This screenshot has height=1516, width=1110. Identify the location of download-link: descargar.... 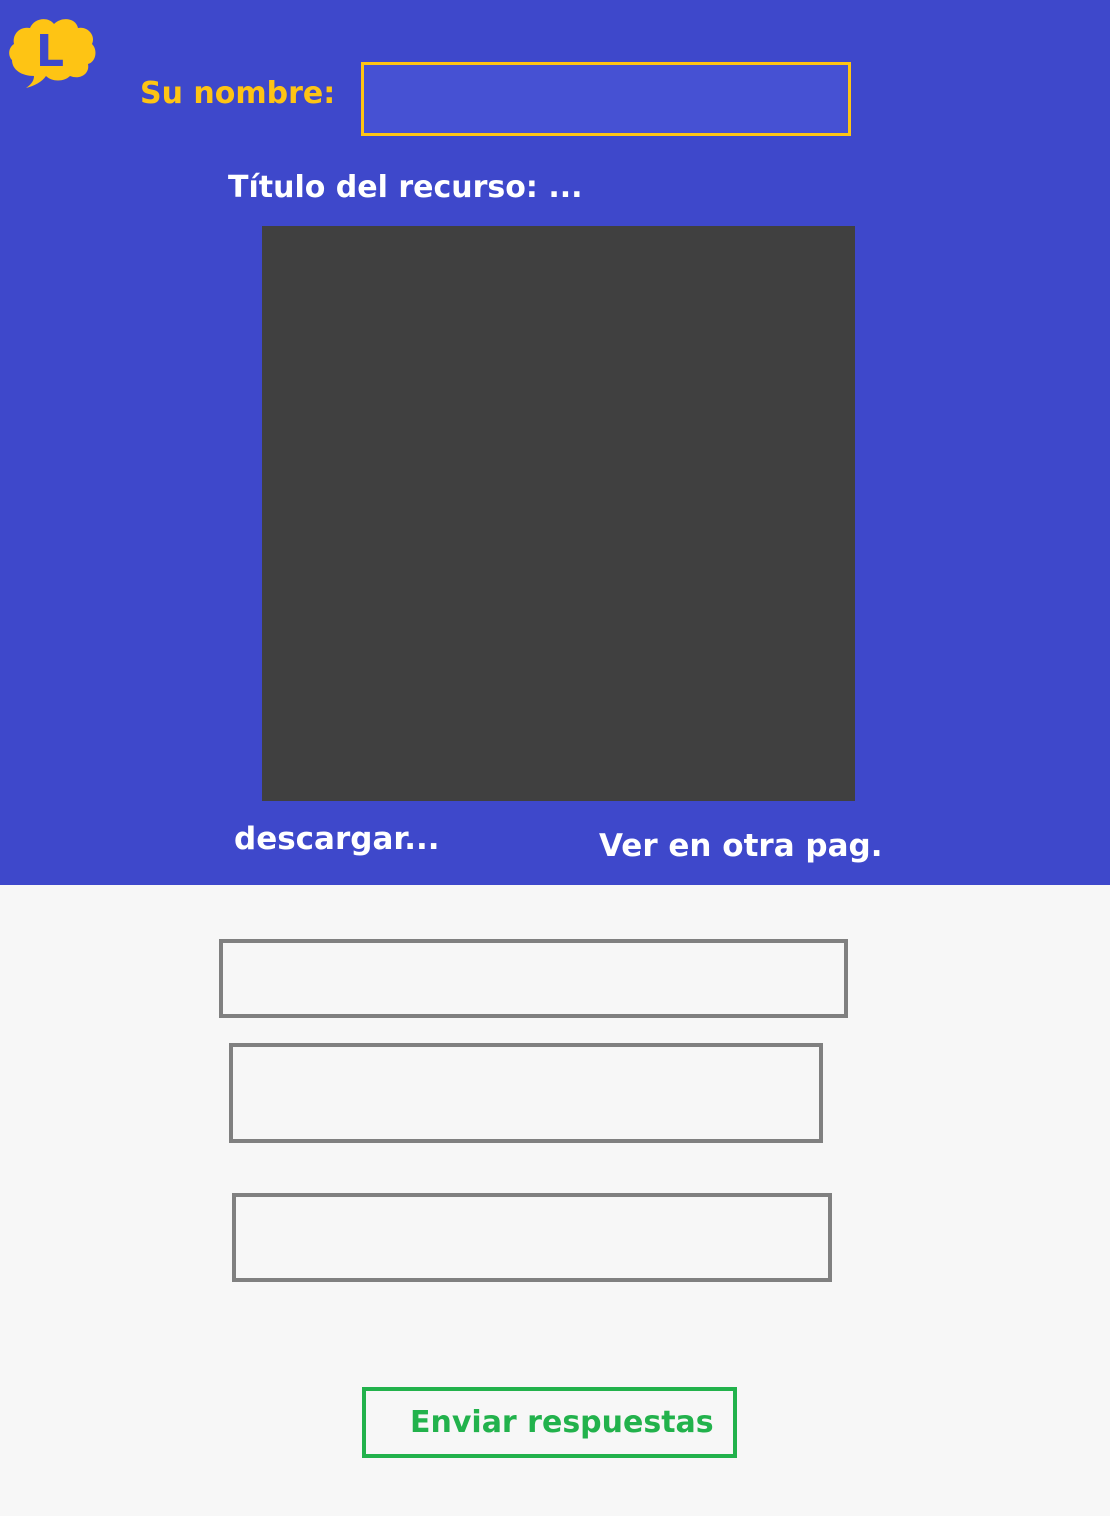
(337, 839).